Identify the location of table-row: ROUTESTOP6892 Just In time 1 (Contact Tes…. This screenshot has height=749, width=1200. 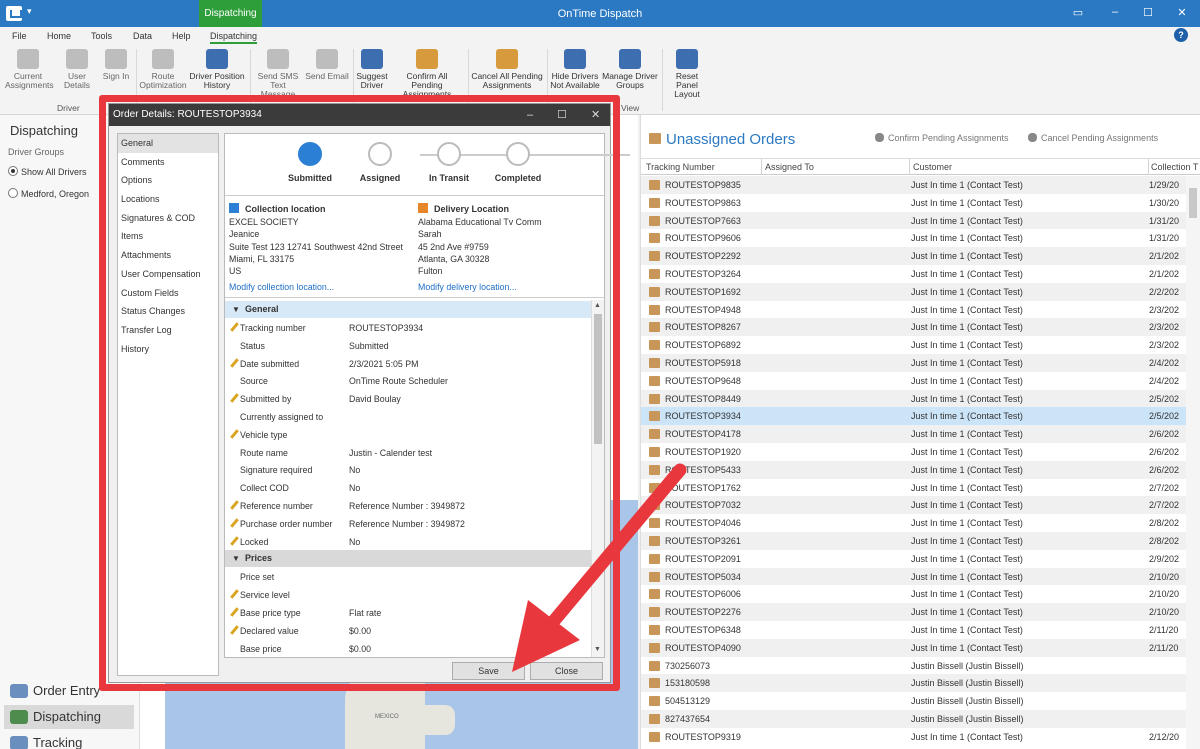
(913, 345).